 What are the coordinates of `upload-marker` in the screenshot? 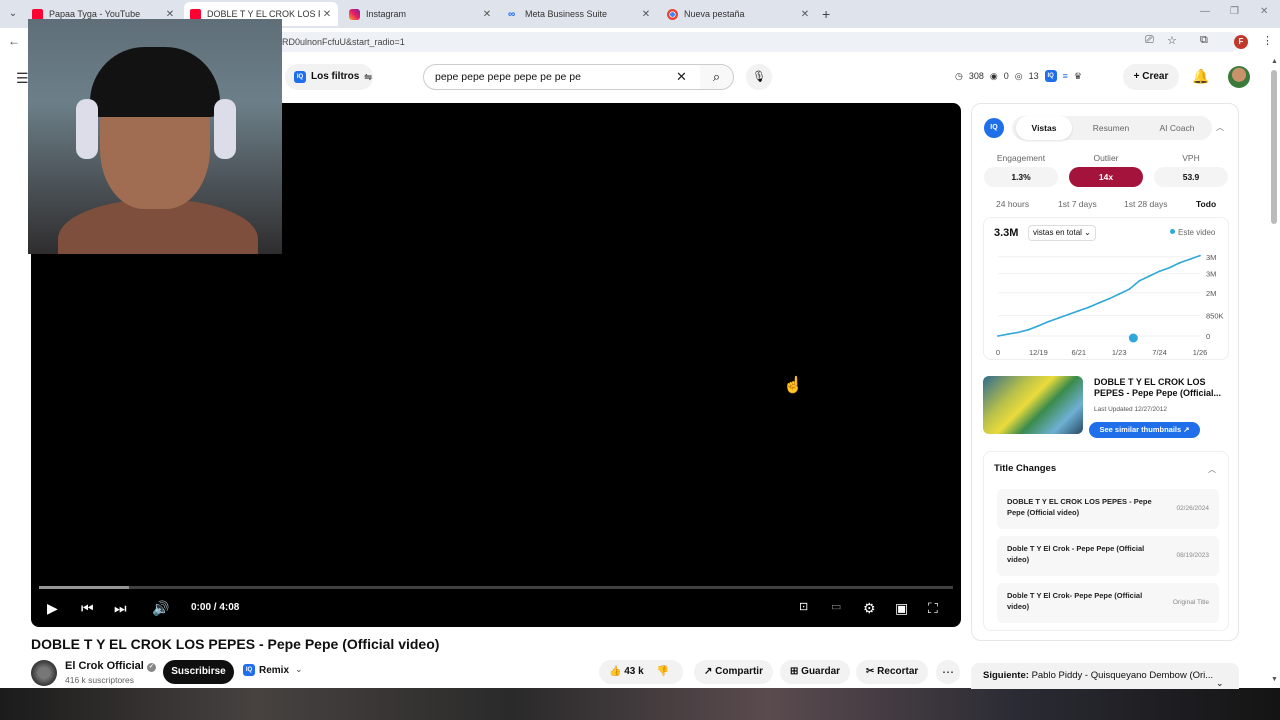 It's located at (1133, 338).